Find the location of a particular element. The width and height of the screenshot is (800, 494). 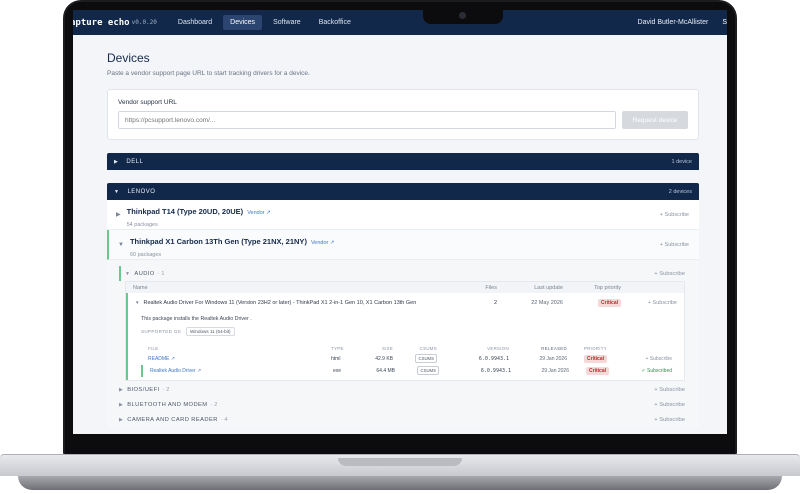

file-type: exe is located at coordinates (337, 371).